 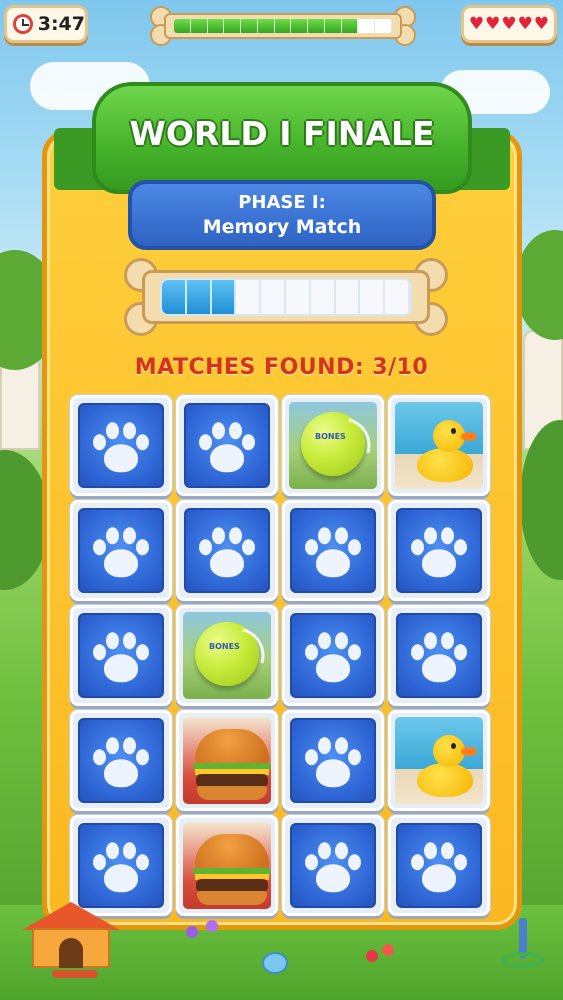 What do you see at coordinates (23, 24) in the screenshot?
I see `alarm-clock-icon` at bounding box center [23, 24].